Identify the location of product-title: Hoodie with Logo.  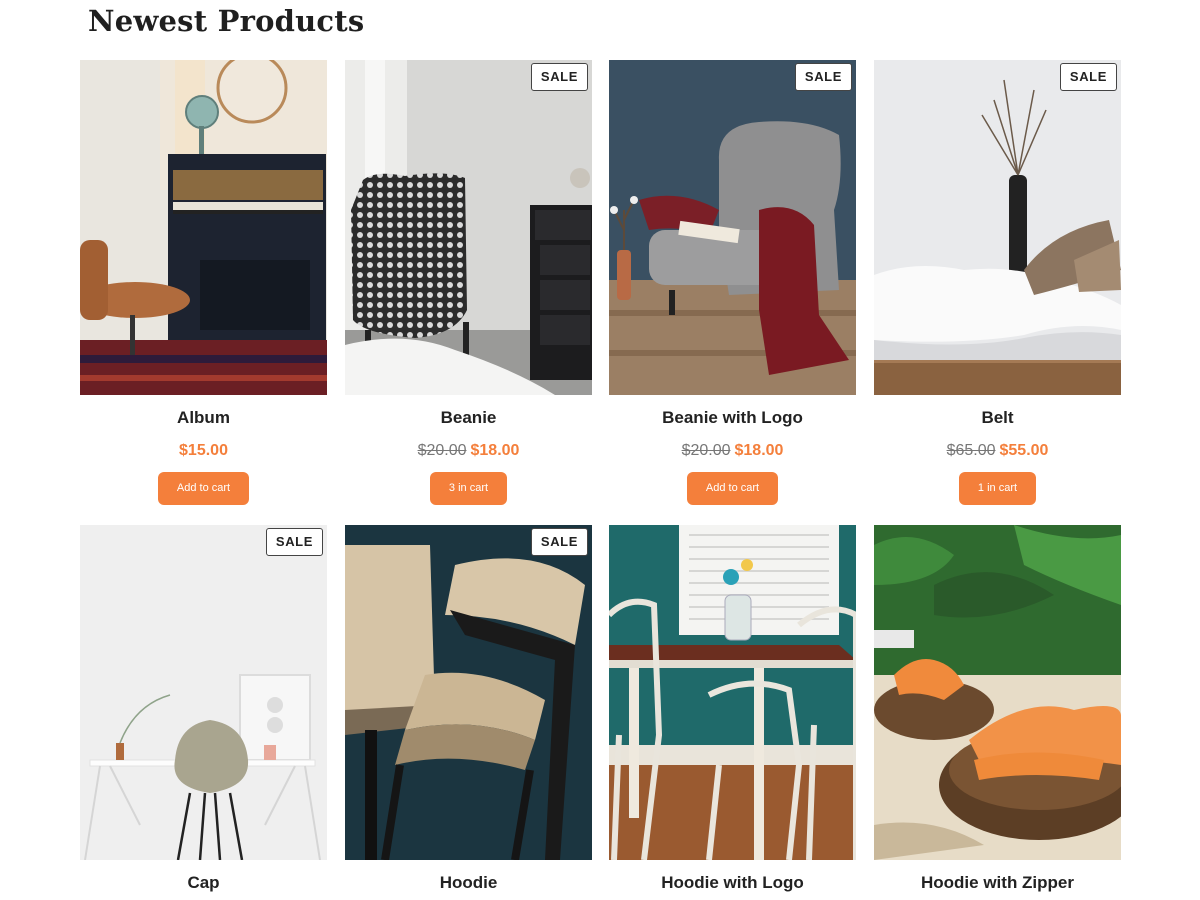
(732, 883).